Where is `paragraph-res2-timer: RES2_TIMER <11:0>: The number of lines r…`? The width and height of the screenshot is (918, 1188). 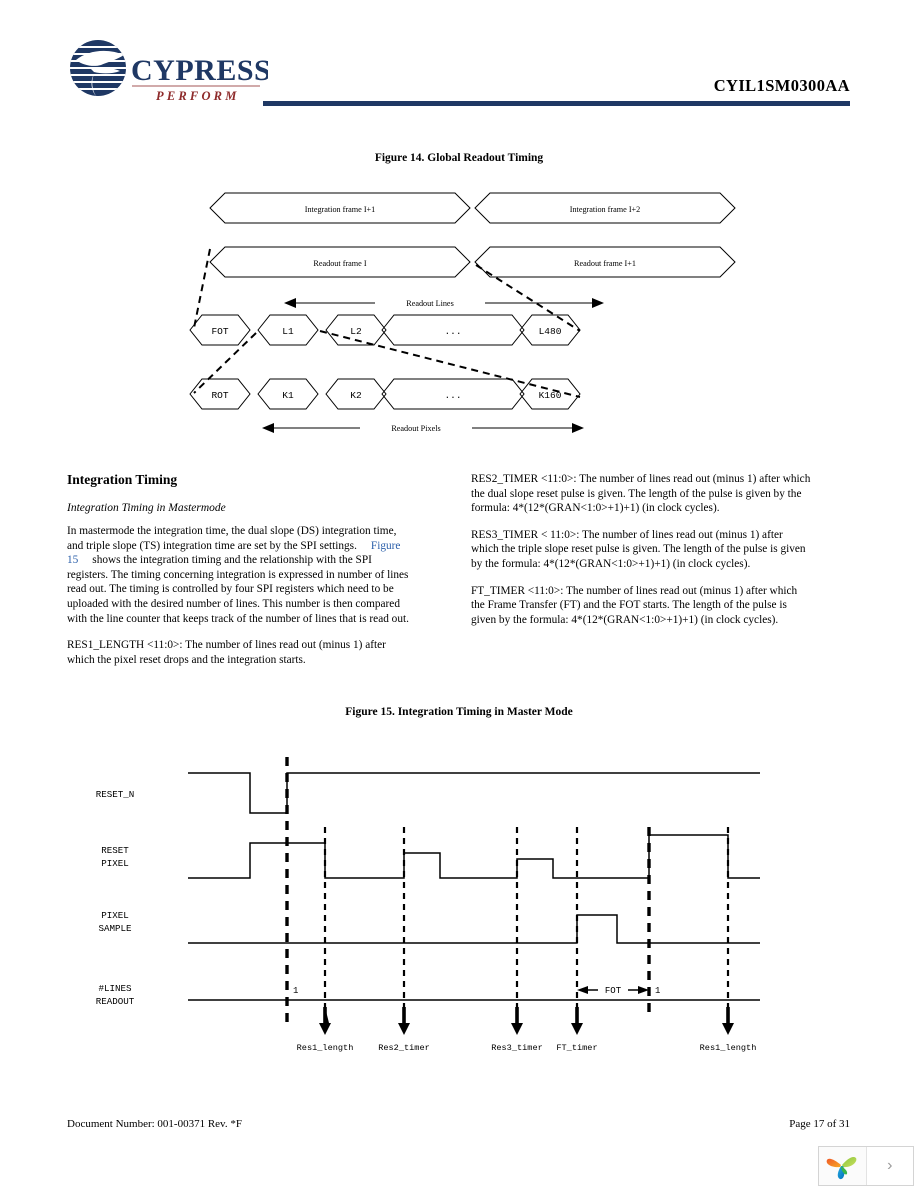 paragraph-res2-timer: RES2_TIMER <11:0>: The number of lines r… is located at coordinates (641, 494).